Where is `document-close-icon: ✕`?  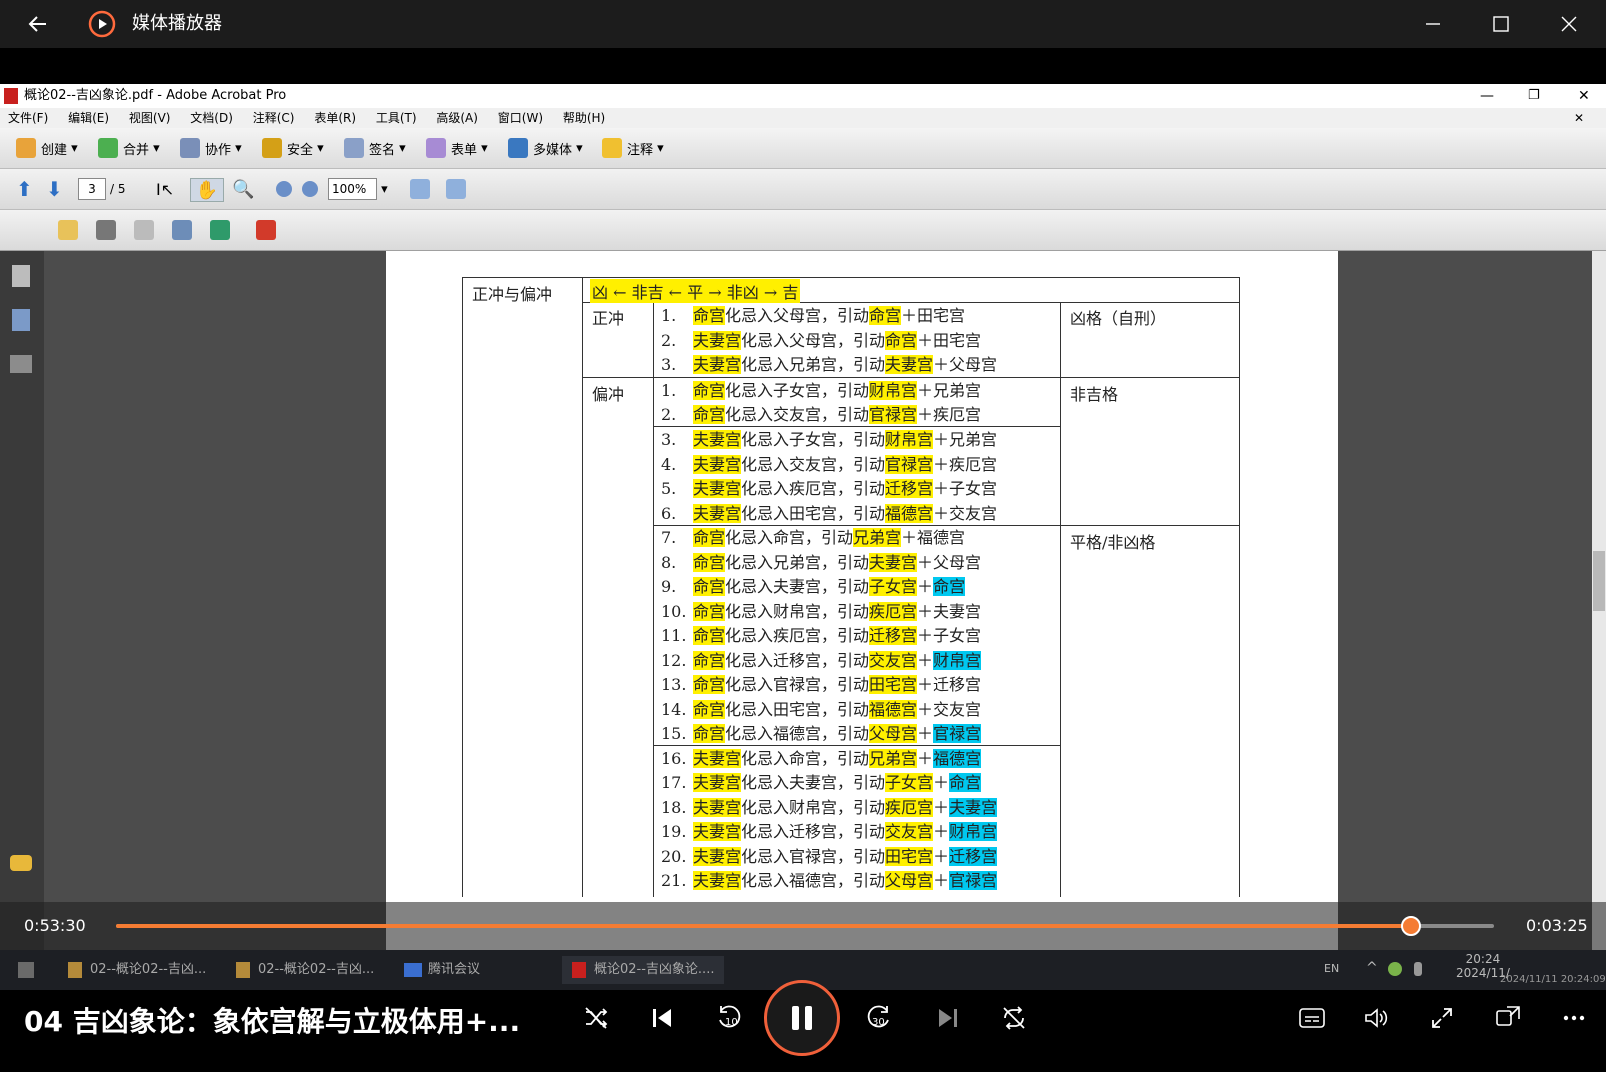 document-close-icon: ✕ is located at coordinates (1579, 118).